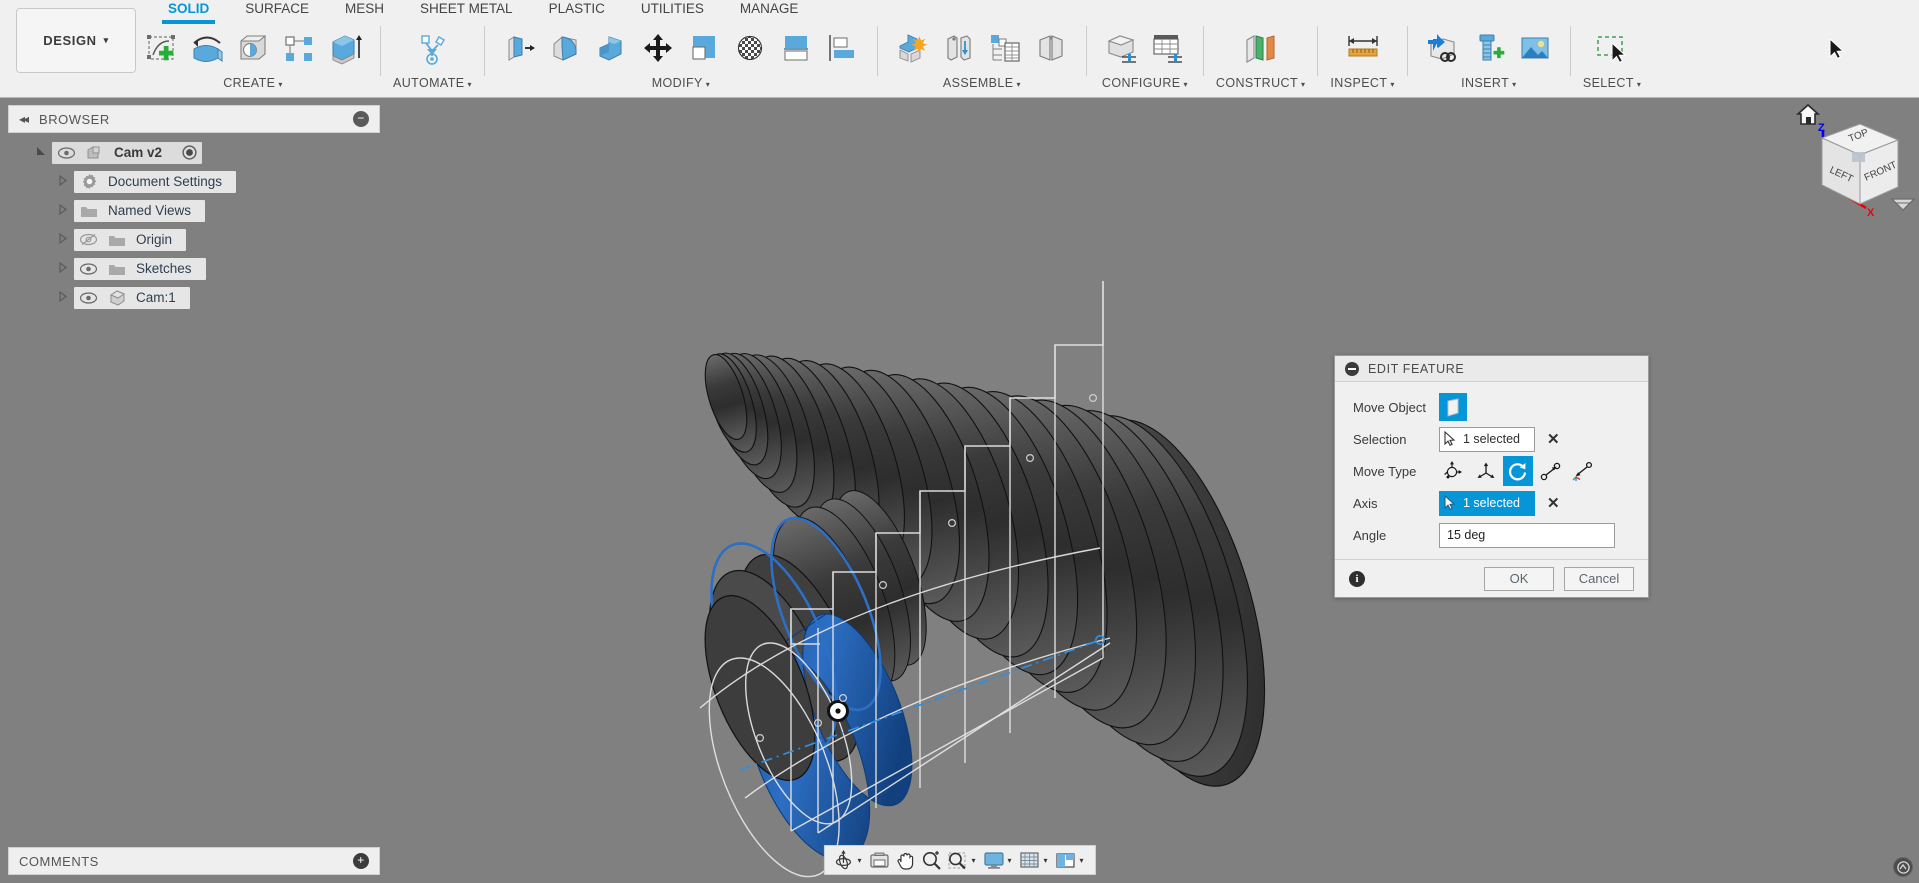  Describe the element at coordinates (1553, 439) in the screenshot. I see `clear-selection-icon: ✕` at that location.